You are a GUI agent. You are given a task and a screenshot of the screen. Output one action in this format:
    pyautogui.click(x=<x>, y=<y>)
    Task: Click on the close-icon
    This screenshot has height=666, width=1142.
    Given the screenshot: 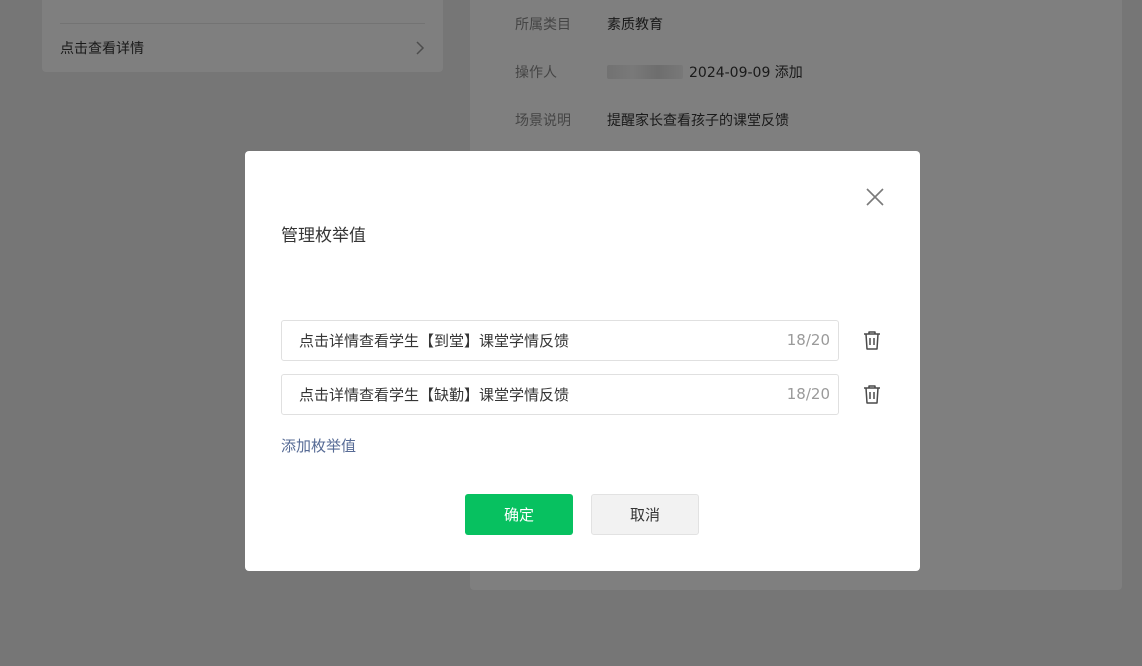 What is the action you would take?
    pyautogui.click(x=875, y=197)
    